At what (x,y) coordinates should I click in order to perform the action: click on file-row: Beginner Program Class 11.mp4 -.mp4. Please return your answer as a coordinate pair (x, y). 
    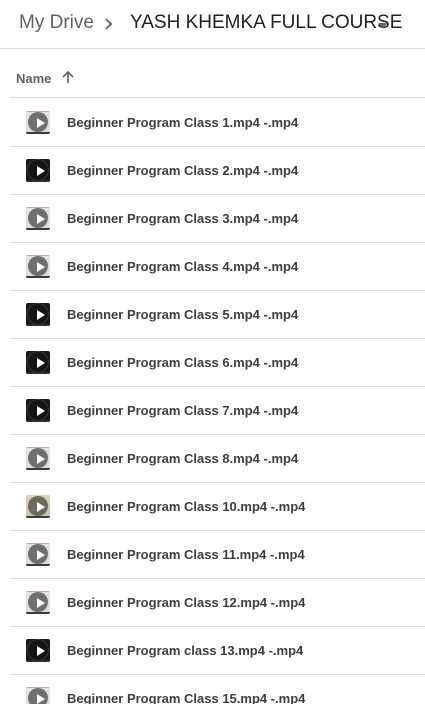
    Looking at the image, I should click on (217, 555).